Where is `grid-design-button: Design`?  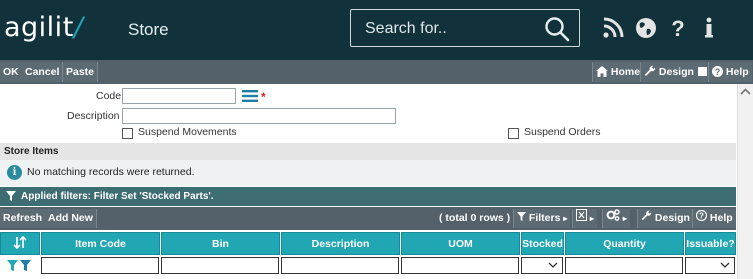 grid-design-button: Design is located at coordinates (665, 218).